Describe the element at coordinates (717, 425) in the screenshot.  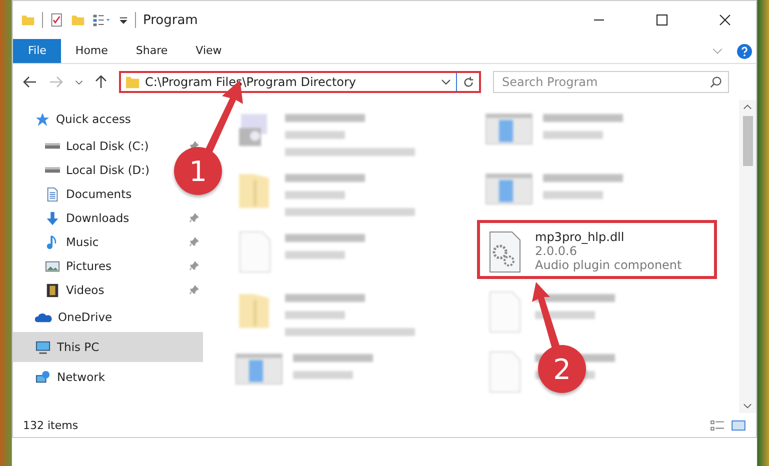
I see `details-view-icon` at that location.